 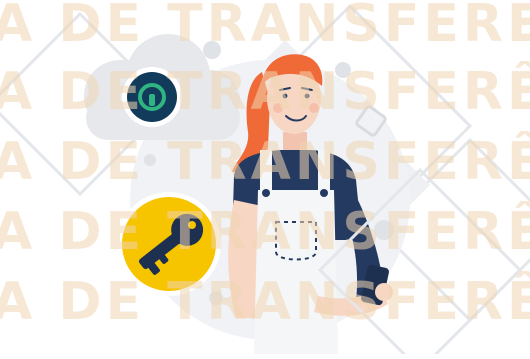 I want to click on key-icon, so click(x=169, y=244).